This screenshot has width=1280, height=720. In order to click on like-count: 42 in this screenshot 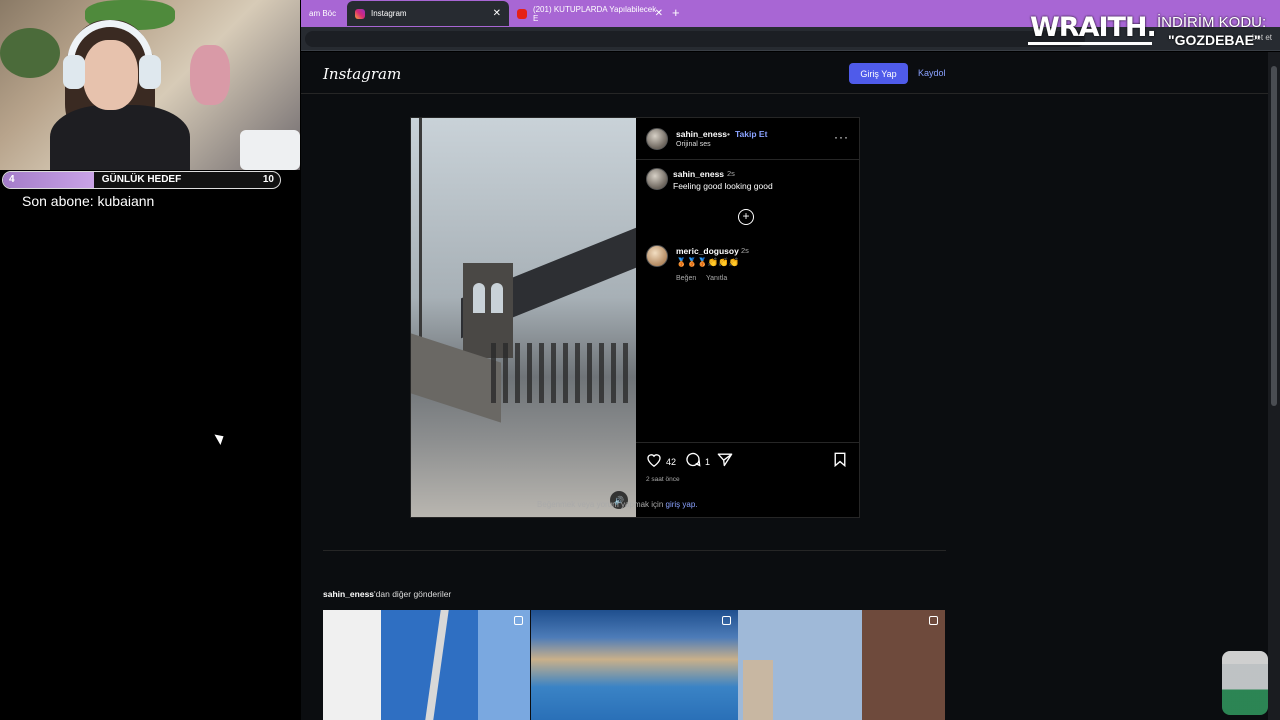, I will do `click(671, 462)`.